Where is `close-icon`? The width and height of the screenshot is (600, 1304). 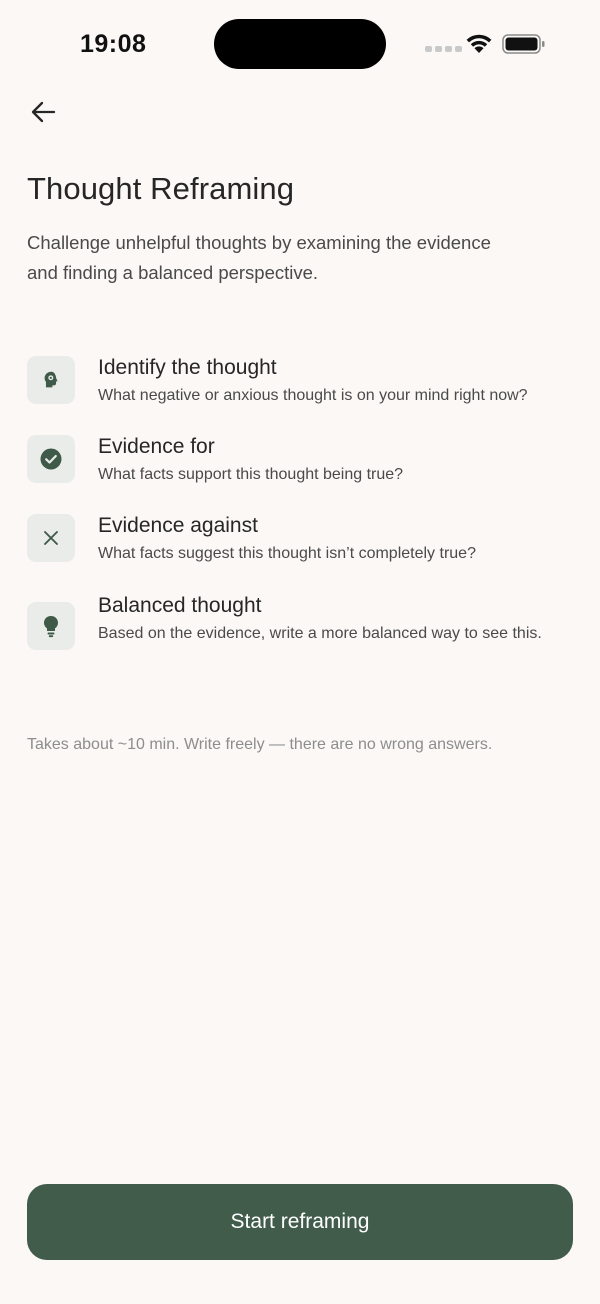 close-icon is located at coordinates (51, 538).